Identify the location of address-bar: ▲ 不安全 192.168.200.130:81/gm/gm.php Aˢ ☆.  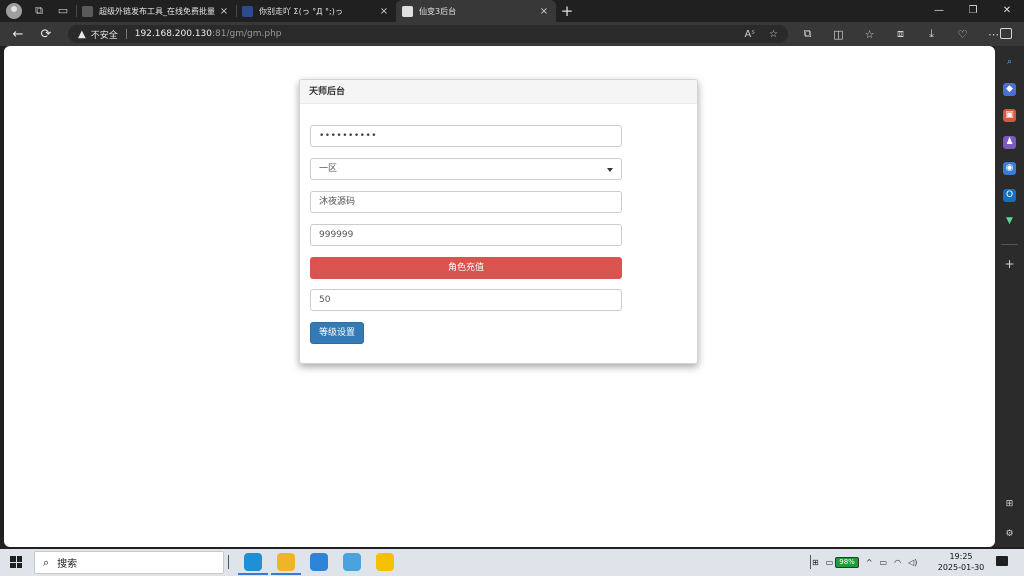
(428, 34).